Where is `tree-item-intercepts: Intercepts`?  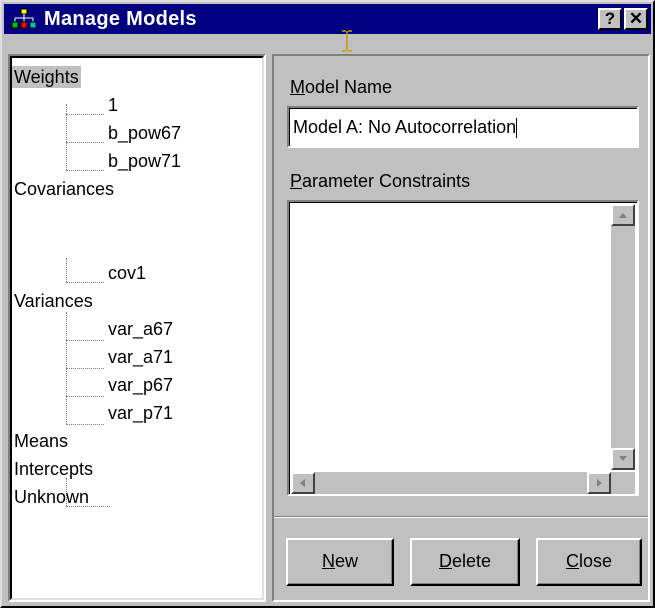 tree-item-intercepts: Intercepts is located at coordinates (53, 469).